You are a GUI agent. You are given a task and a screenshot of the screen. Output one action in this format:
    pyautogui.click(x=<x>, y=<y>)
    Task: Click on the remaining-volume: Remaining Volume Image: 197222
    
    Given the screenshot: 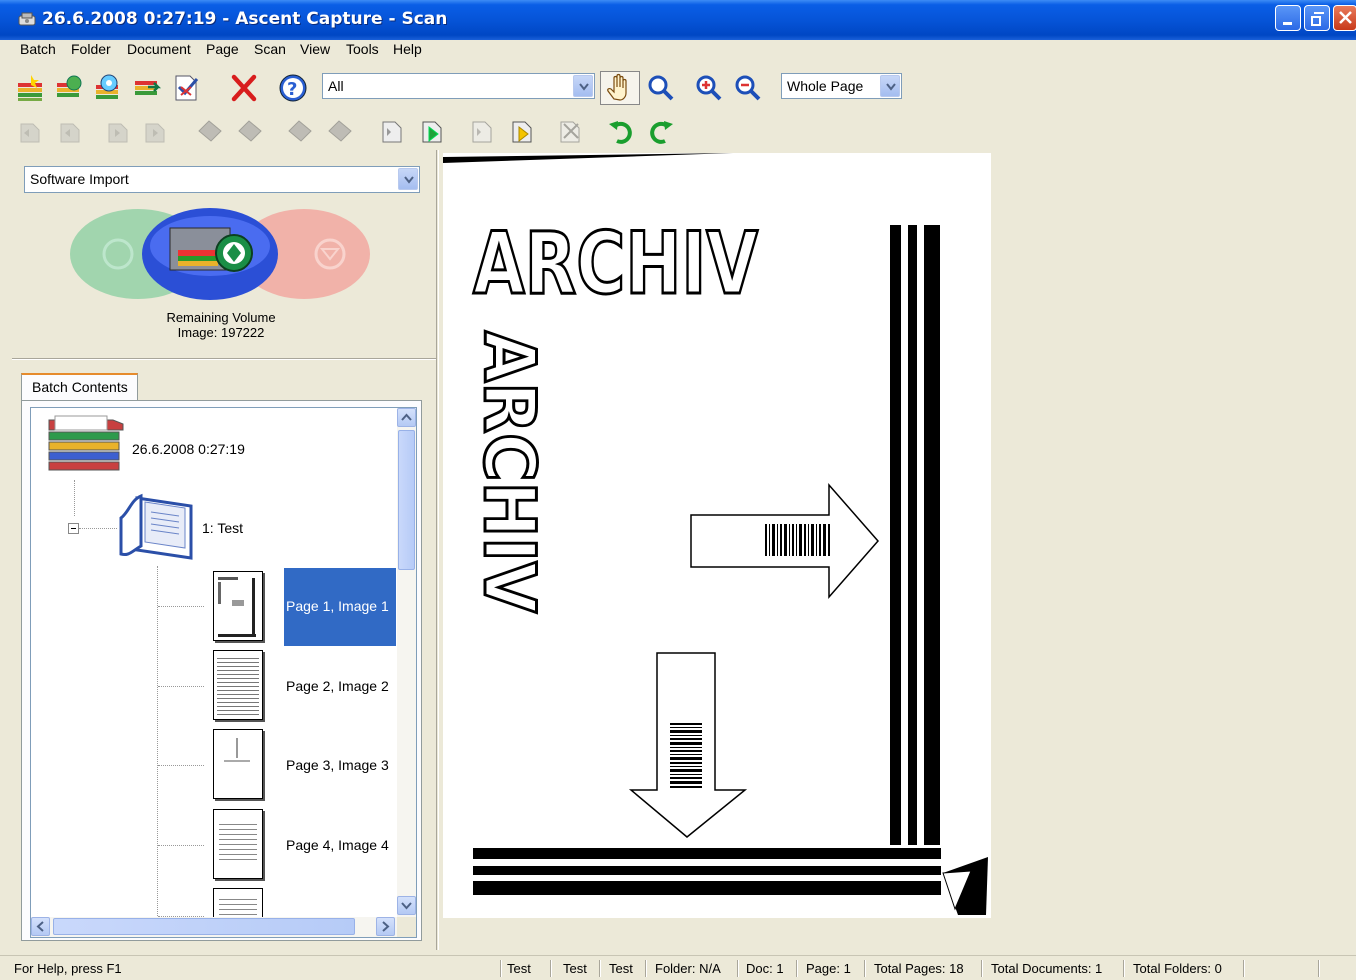 What is the action you would take?
    pyautogui.click(x=221, y=325)
    